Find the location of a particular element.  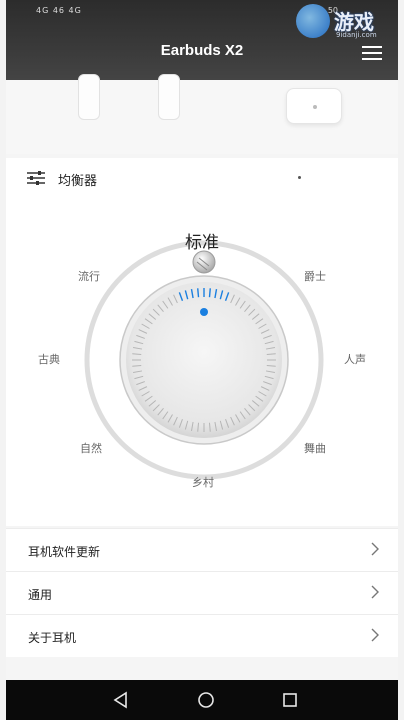

list-item-general: 通用 is located at coordinates (202, 592).